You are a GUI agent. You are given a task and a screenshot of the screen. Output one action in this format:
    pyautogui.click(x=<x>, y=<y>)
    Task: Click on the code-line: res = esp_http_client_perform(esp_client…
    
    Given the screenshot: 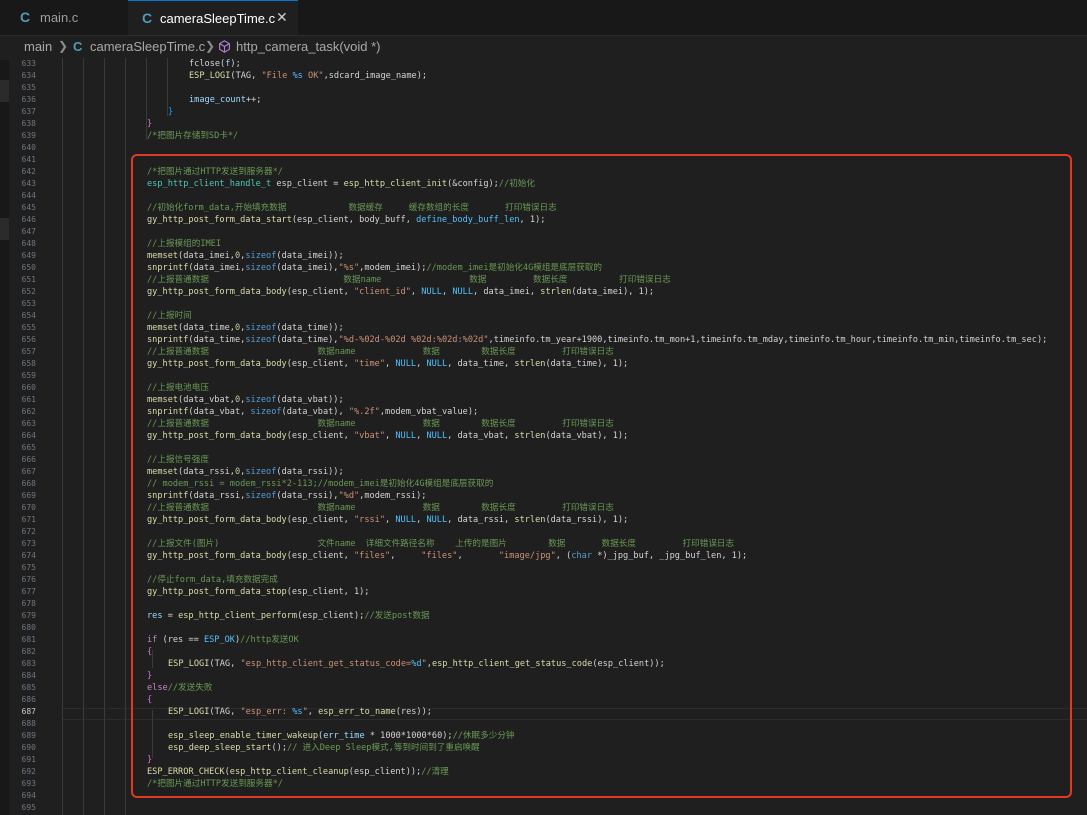 What is the action you would take?
    pyautogui.click(x=288, y=616)
    